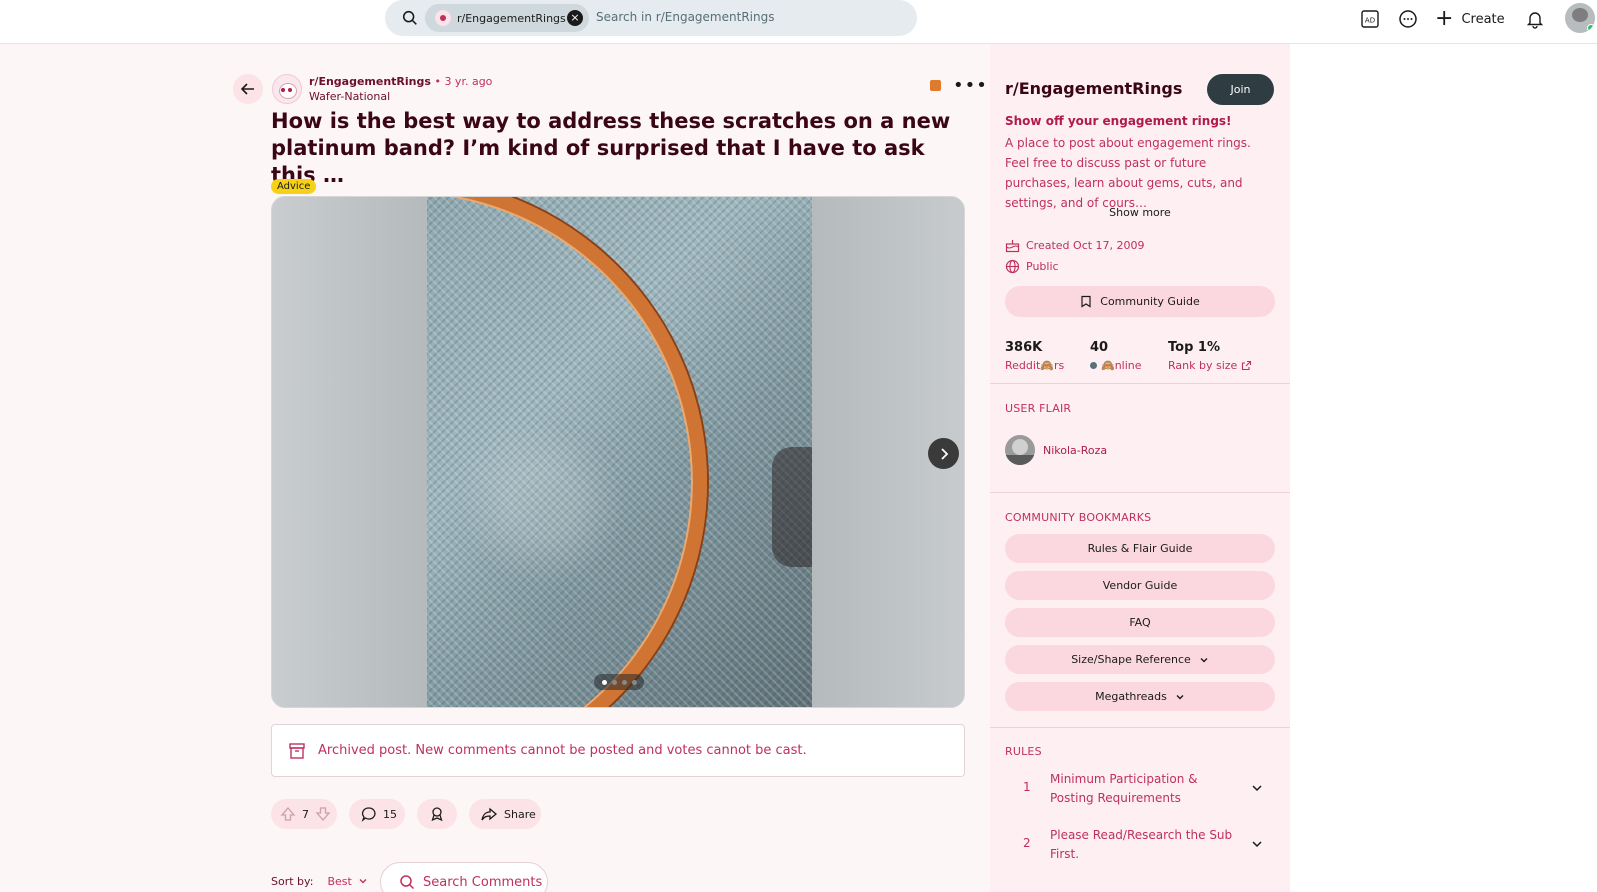 The image size is (1597, 892). What do you see at coordinates (1023, 751) in the screenshot?
I see `rules-heading: RULES` at bounding box center [1023, 751].